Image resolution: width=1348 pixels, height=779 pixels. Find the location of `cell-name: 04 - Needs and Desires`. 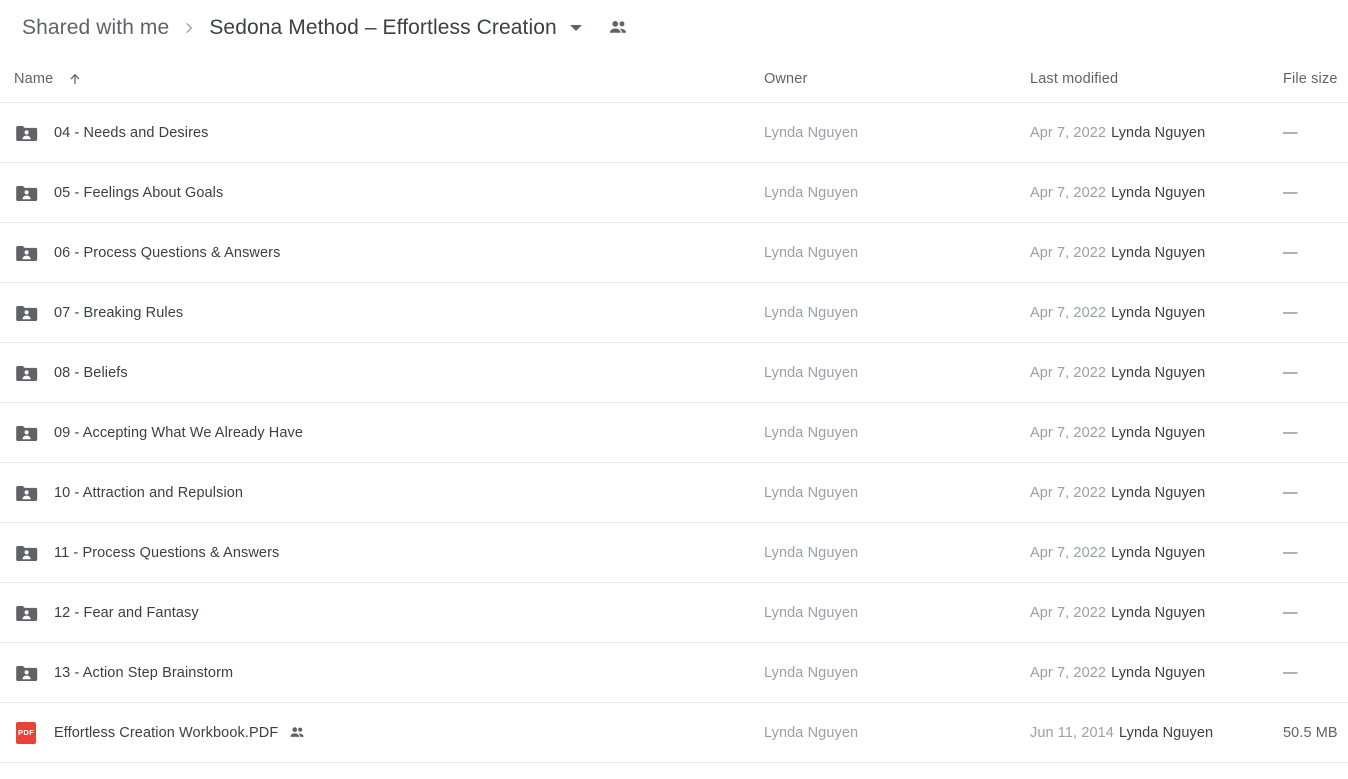

cell-name: 04 - Needs and Desires is located at coordinates (376, 132).